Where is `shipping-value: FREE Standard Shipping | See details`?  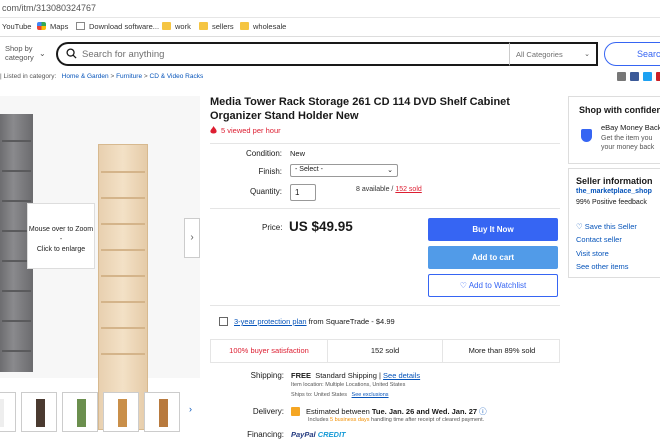
shipping-value: FREE Standard Shipping | See details is located at coordinates (355, 375).